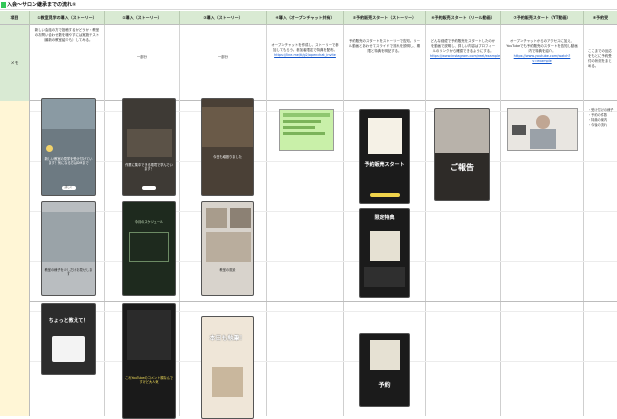 The height and width of the screenshot is (419, 617). Describe the element at coordinates (223, 63) in the screenshot. I see `memo-cell-c3: 一部分` at that location.